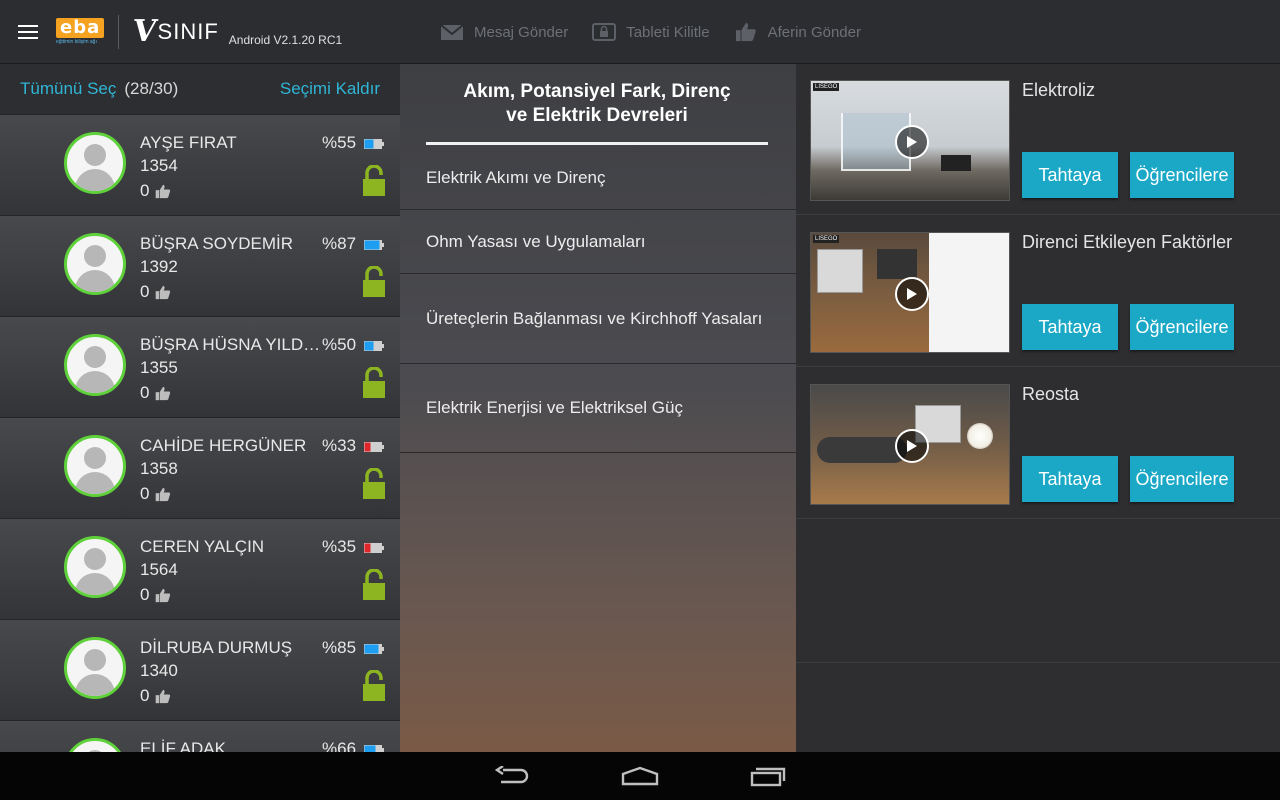 The image size is (1280, 800). I want to click on topic-item: Ohm Yasası ve Uygulamaları, so click(598, 242).